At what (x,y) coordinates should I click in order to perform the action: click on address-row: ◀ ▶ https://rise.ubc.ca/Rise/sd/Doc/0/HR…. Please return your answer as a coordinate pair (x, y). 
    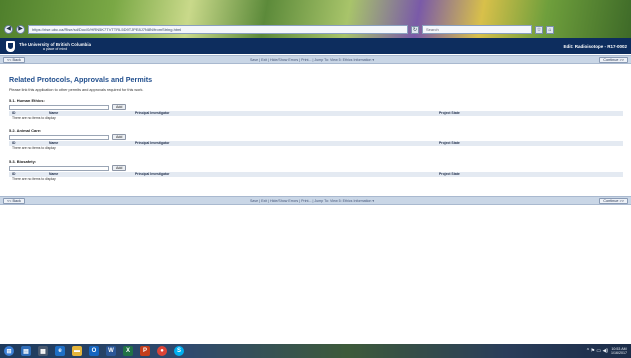
    Looking at the image, I should click on (315, 29).